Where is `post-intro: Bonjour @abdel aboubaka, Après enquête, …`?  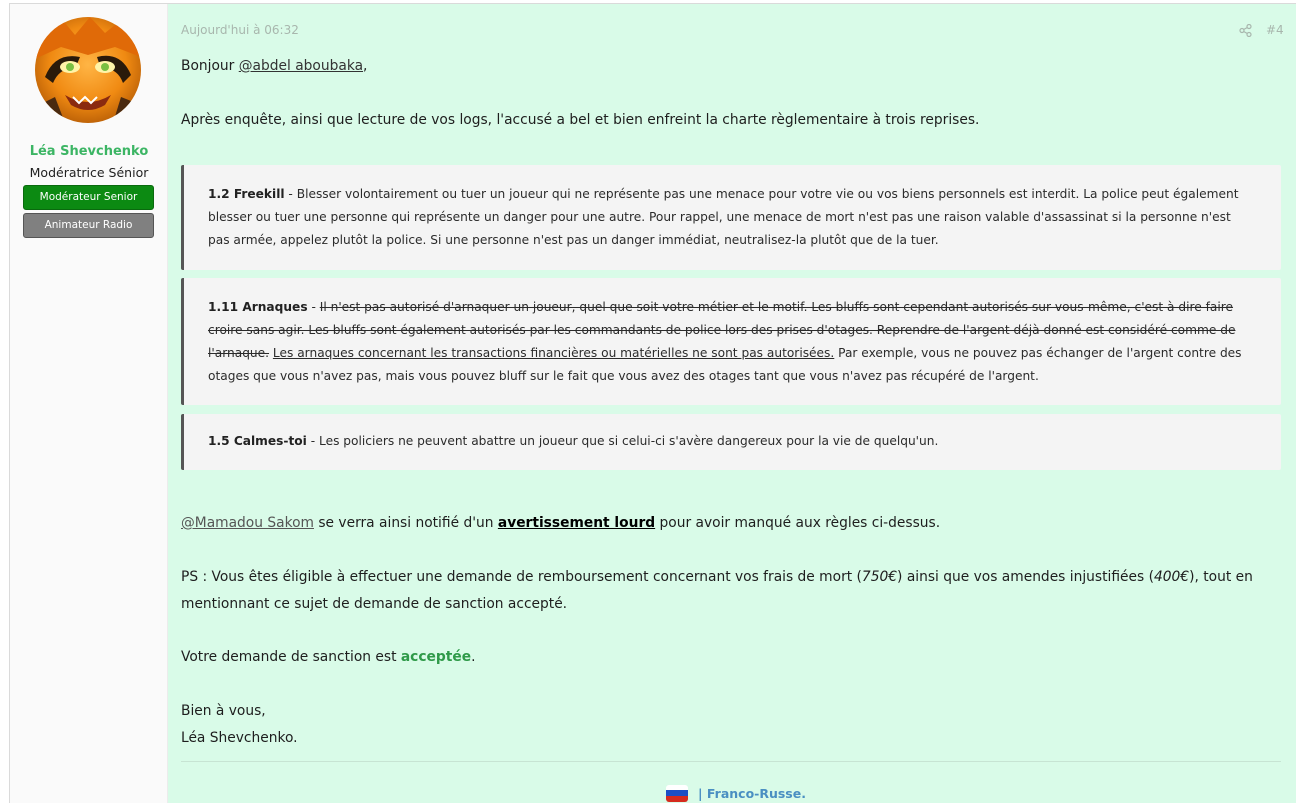 post-intro: Bonjour @abdel aboubaka, Après enquête, … is located at coordinates (731, 93).